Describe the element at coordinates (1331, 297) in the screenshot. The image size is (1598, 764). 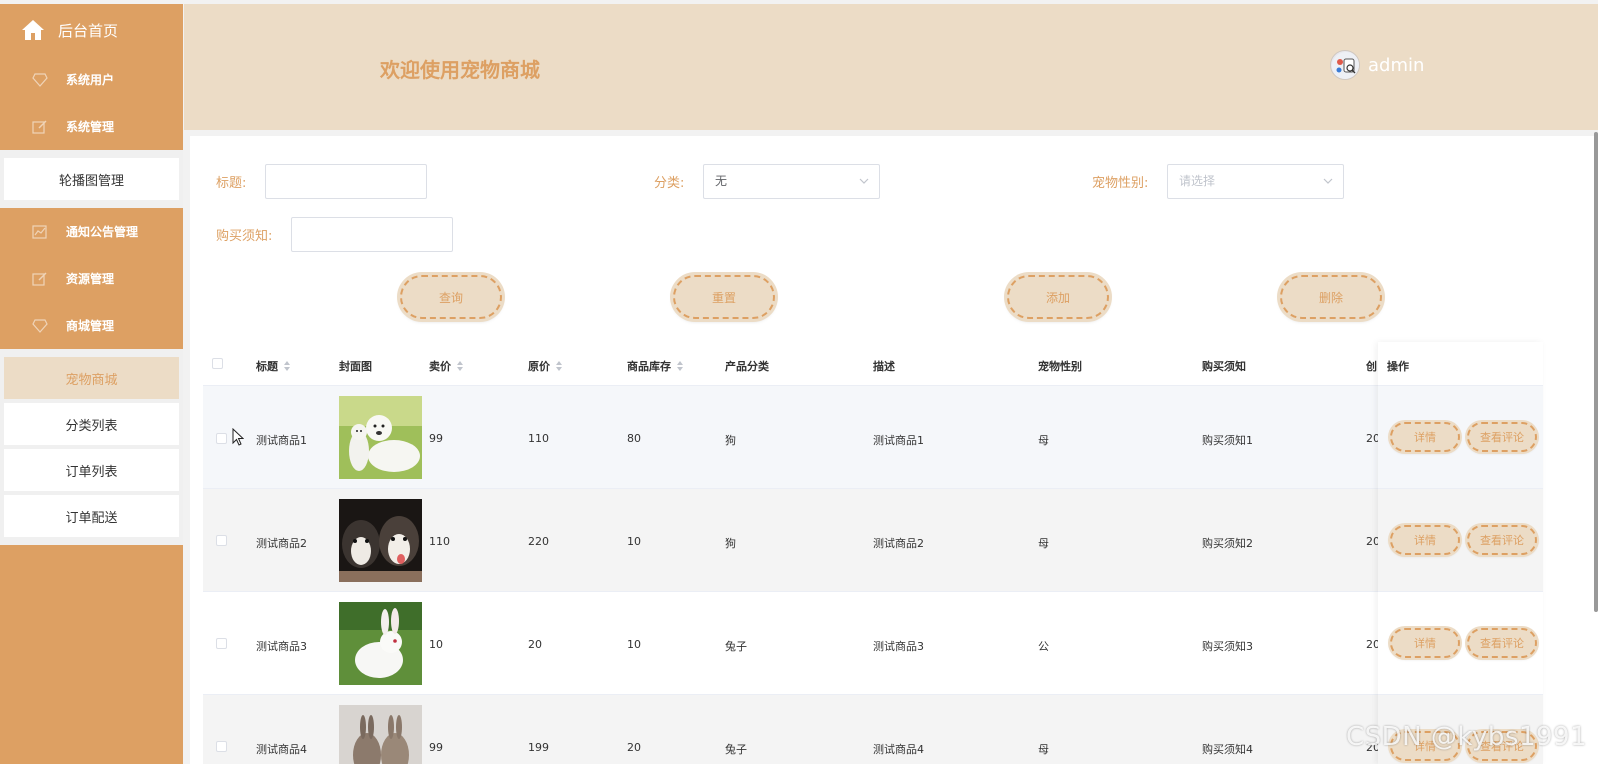
I see `delete-button: 删除` at that location.